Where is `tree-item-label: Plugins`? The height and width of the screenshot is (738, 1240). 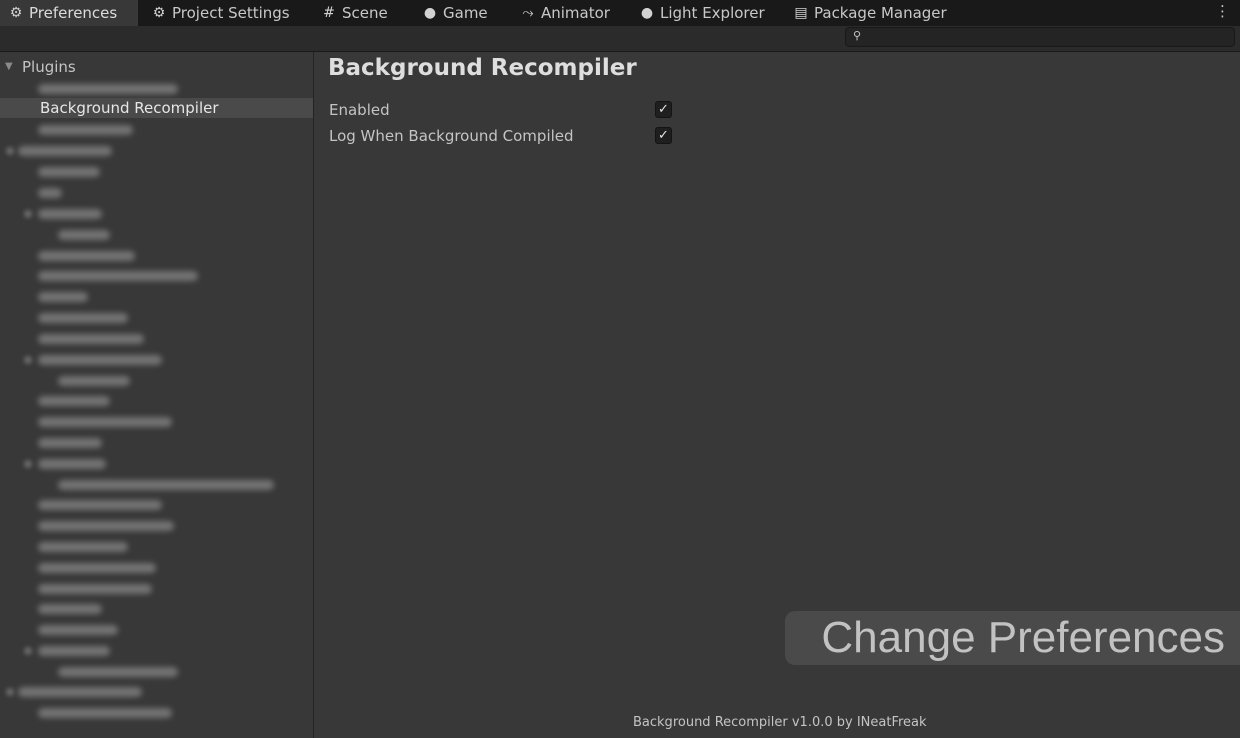
tree-item-label: Plugins is located at coordinates (49, 67).